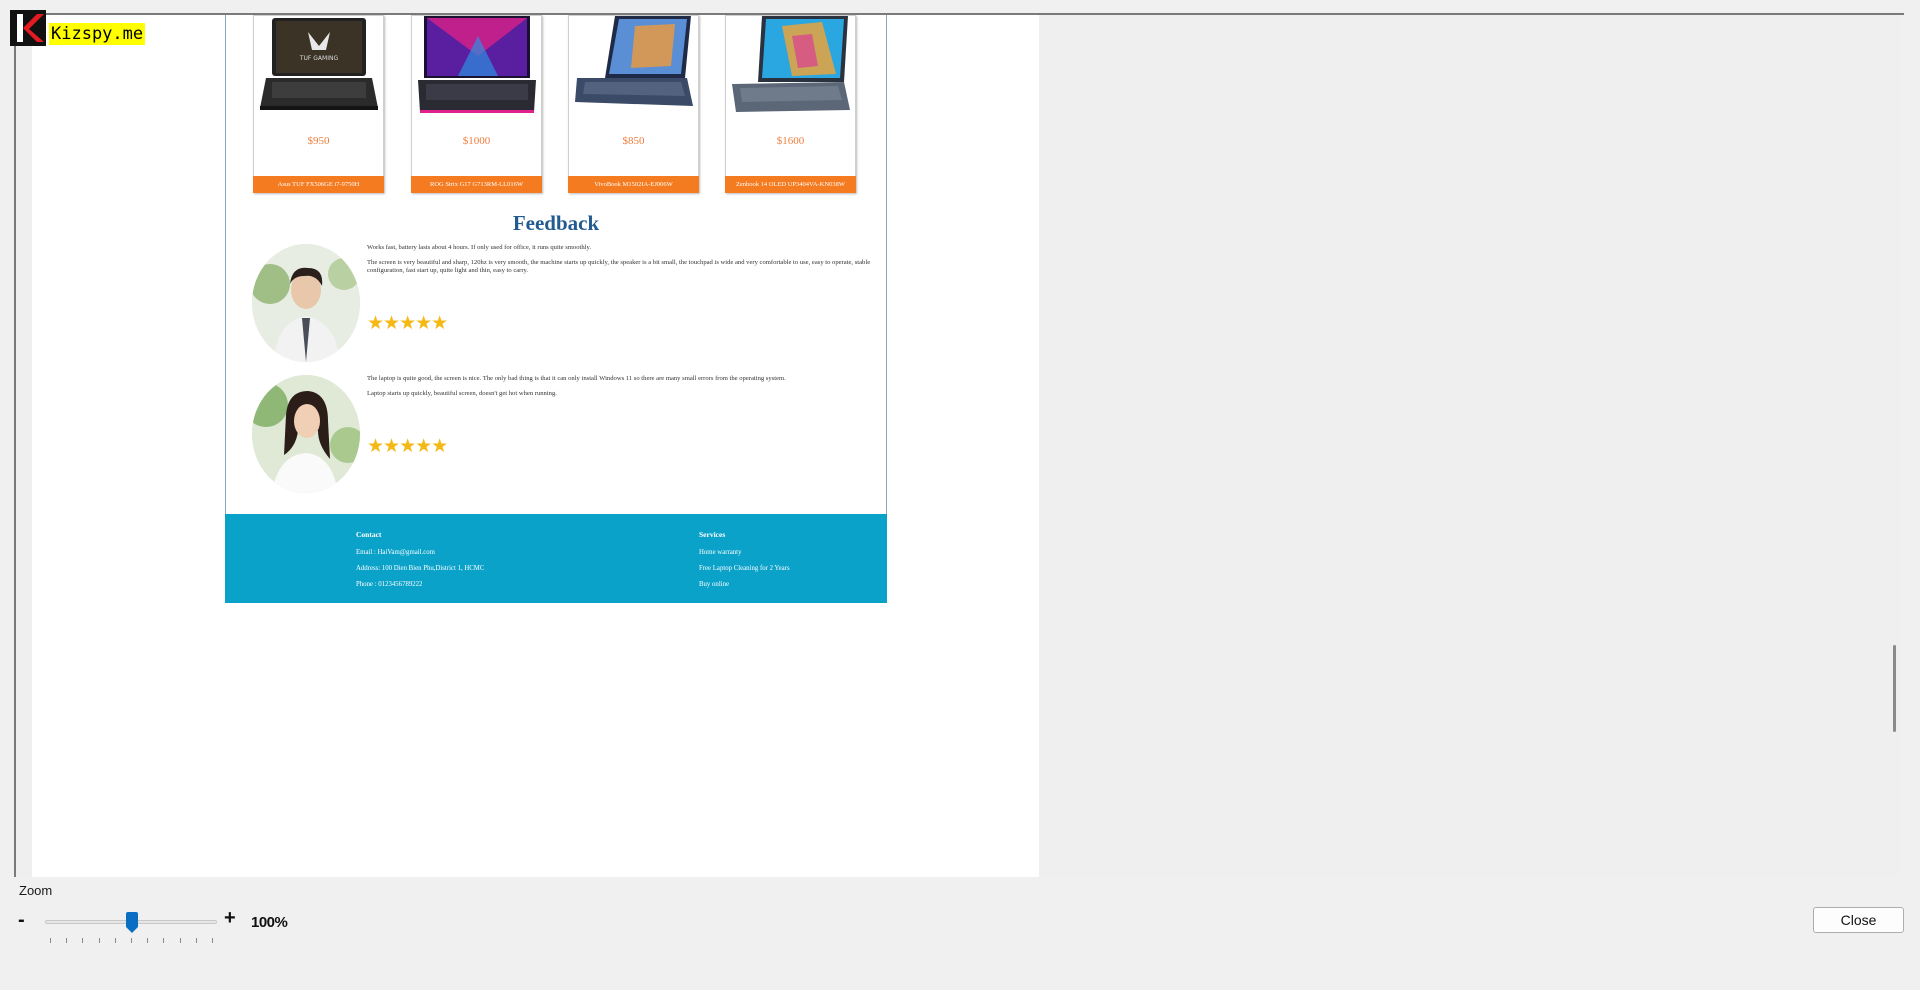  Describe the element at coordinates (476, 141) in the screenshot. I see `product-price: $1000` at that location.